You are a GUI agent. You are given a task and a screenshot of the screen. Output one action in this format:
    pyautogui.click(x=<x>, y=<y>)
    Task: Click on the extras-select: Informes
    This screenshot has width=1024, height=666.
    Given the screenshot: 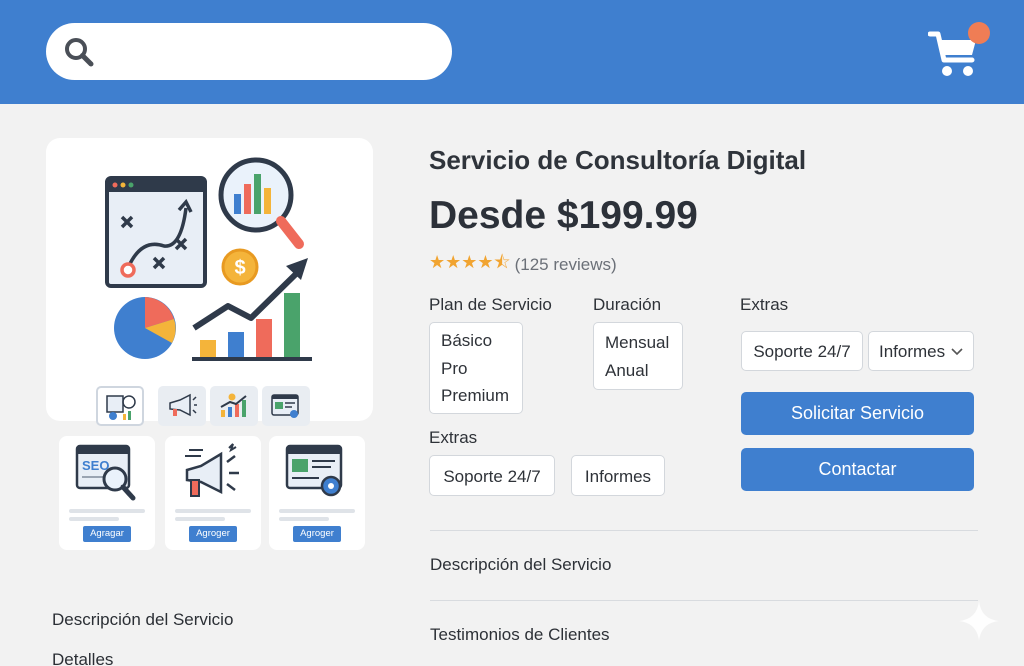 What is the action you would take?
    pyautogui.click(x=921, y=351)
    